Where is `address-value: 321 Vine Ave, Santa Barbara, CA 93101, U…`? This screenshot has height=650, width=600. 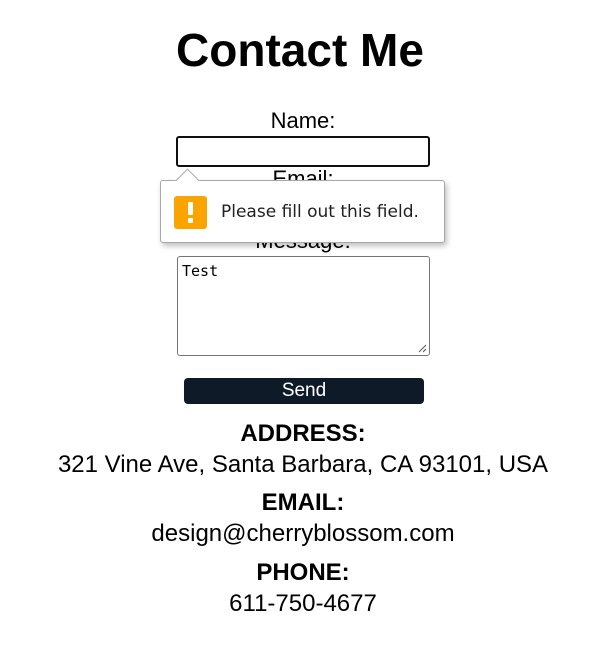
address-value: 321 Vine Ave, Santa Barbara, CA 93101, U… is located at coordinates (303, 464).